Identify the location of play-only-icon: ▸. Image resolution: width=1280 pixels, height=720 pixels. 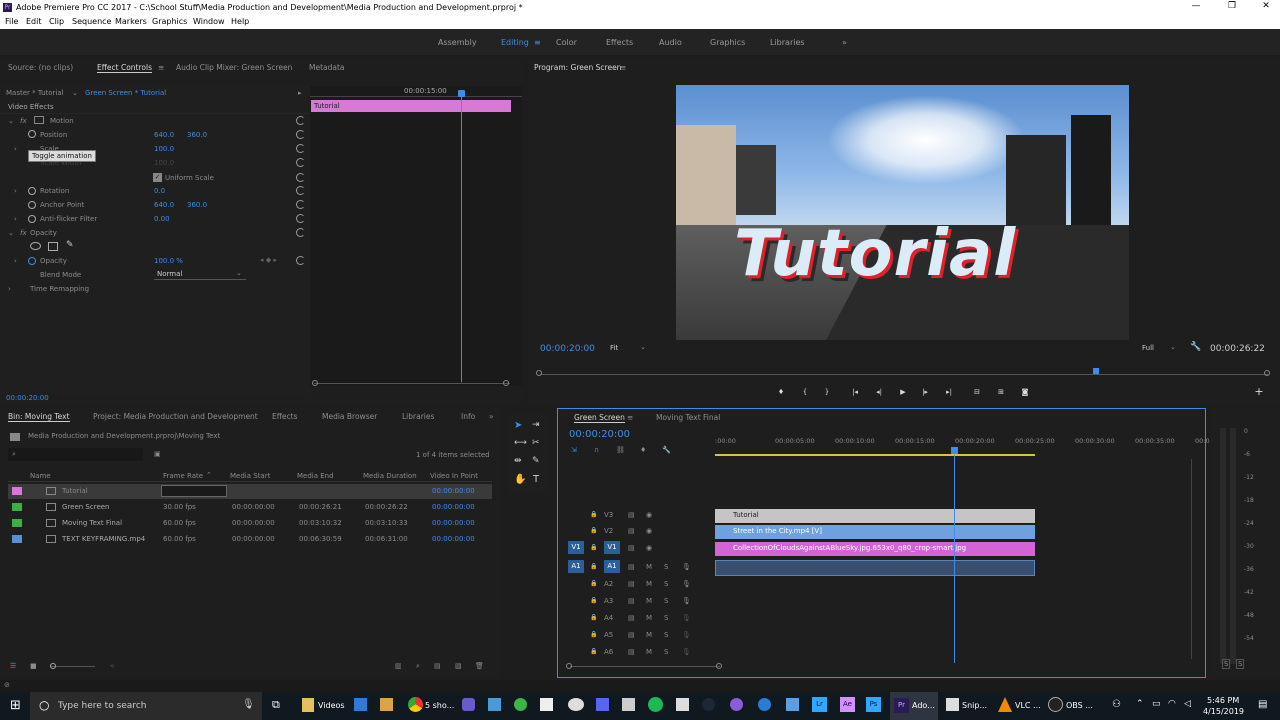
(300, 93).